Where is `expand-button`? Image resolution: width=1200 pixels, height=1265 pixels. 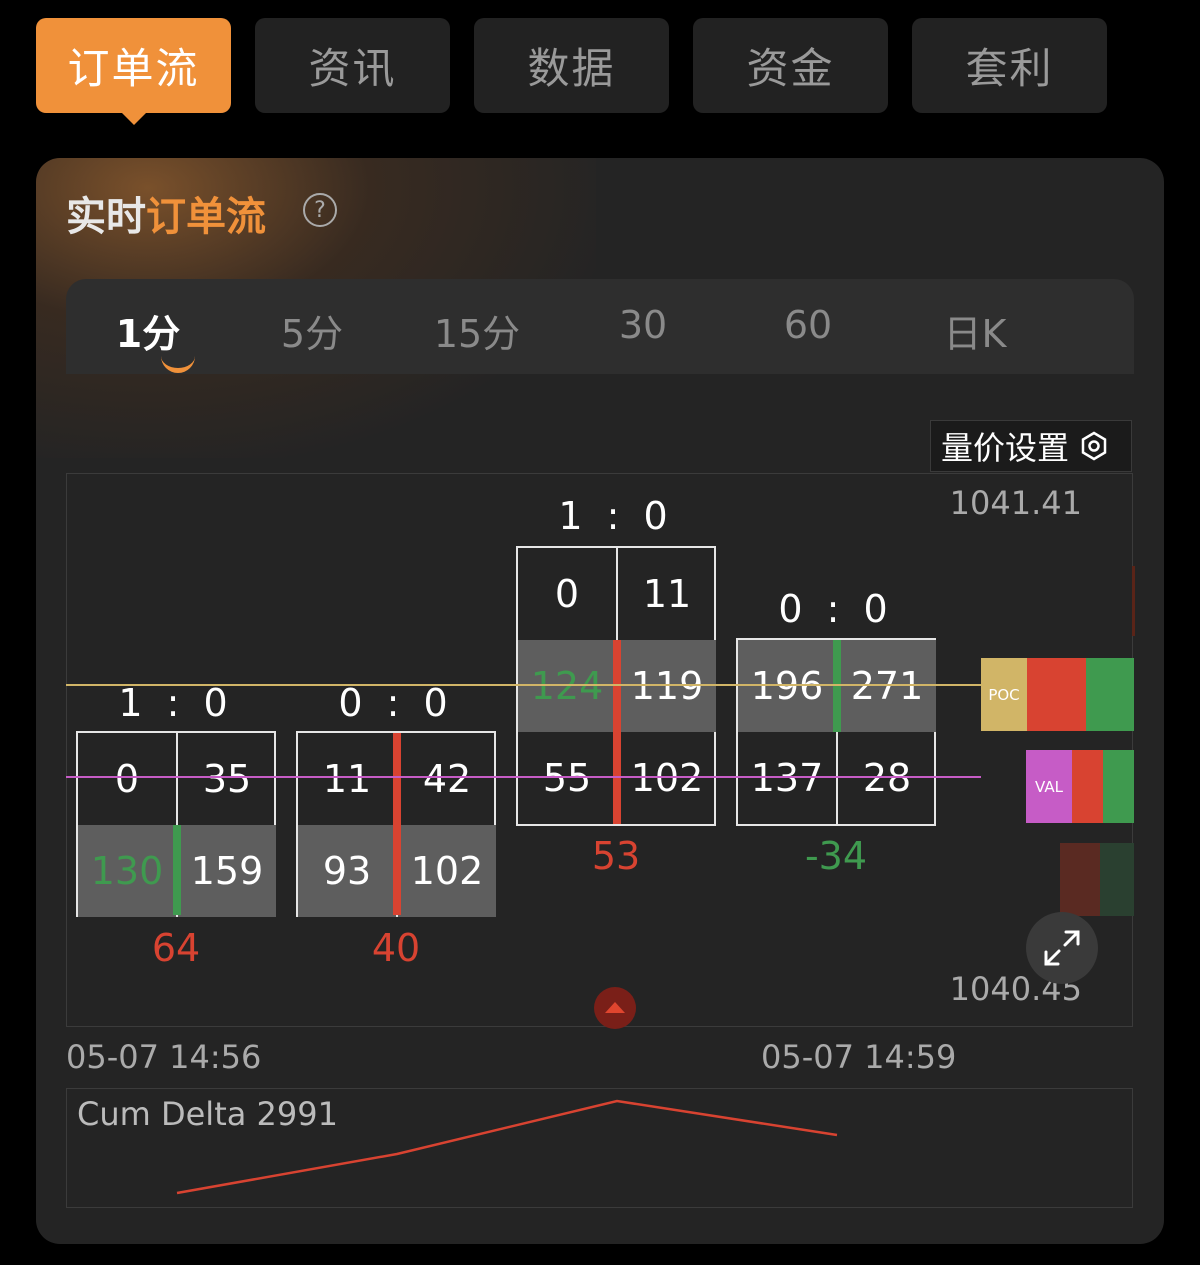
expand-button is located at coordinates (1062, 948).